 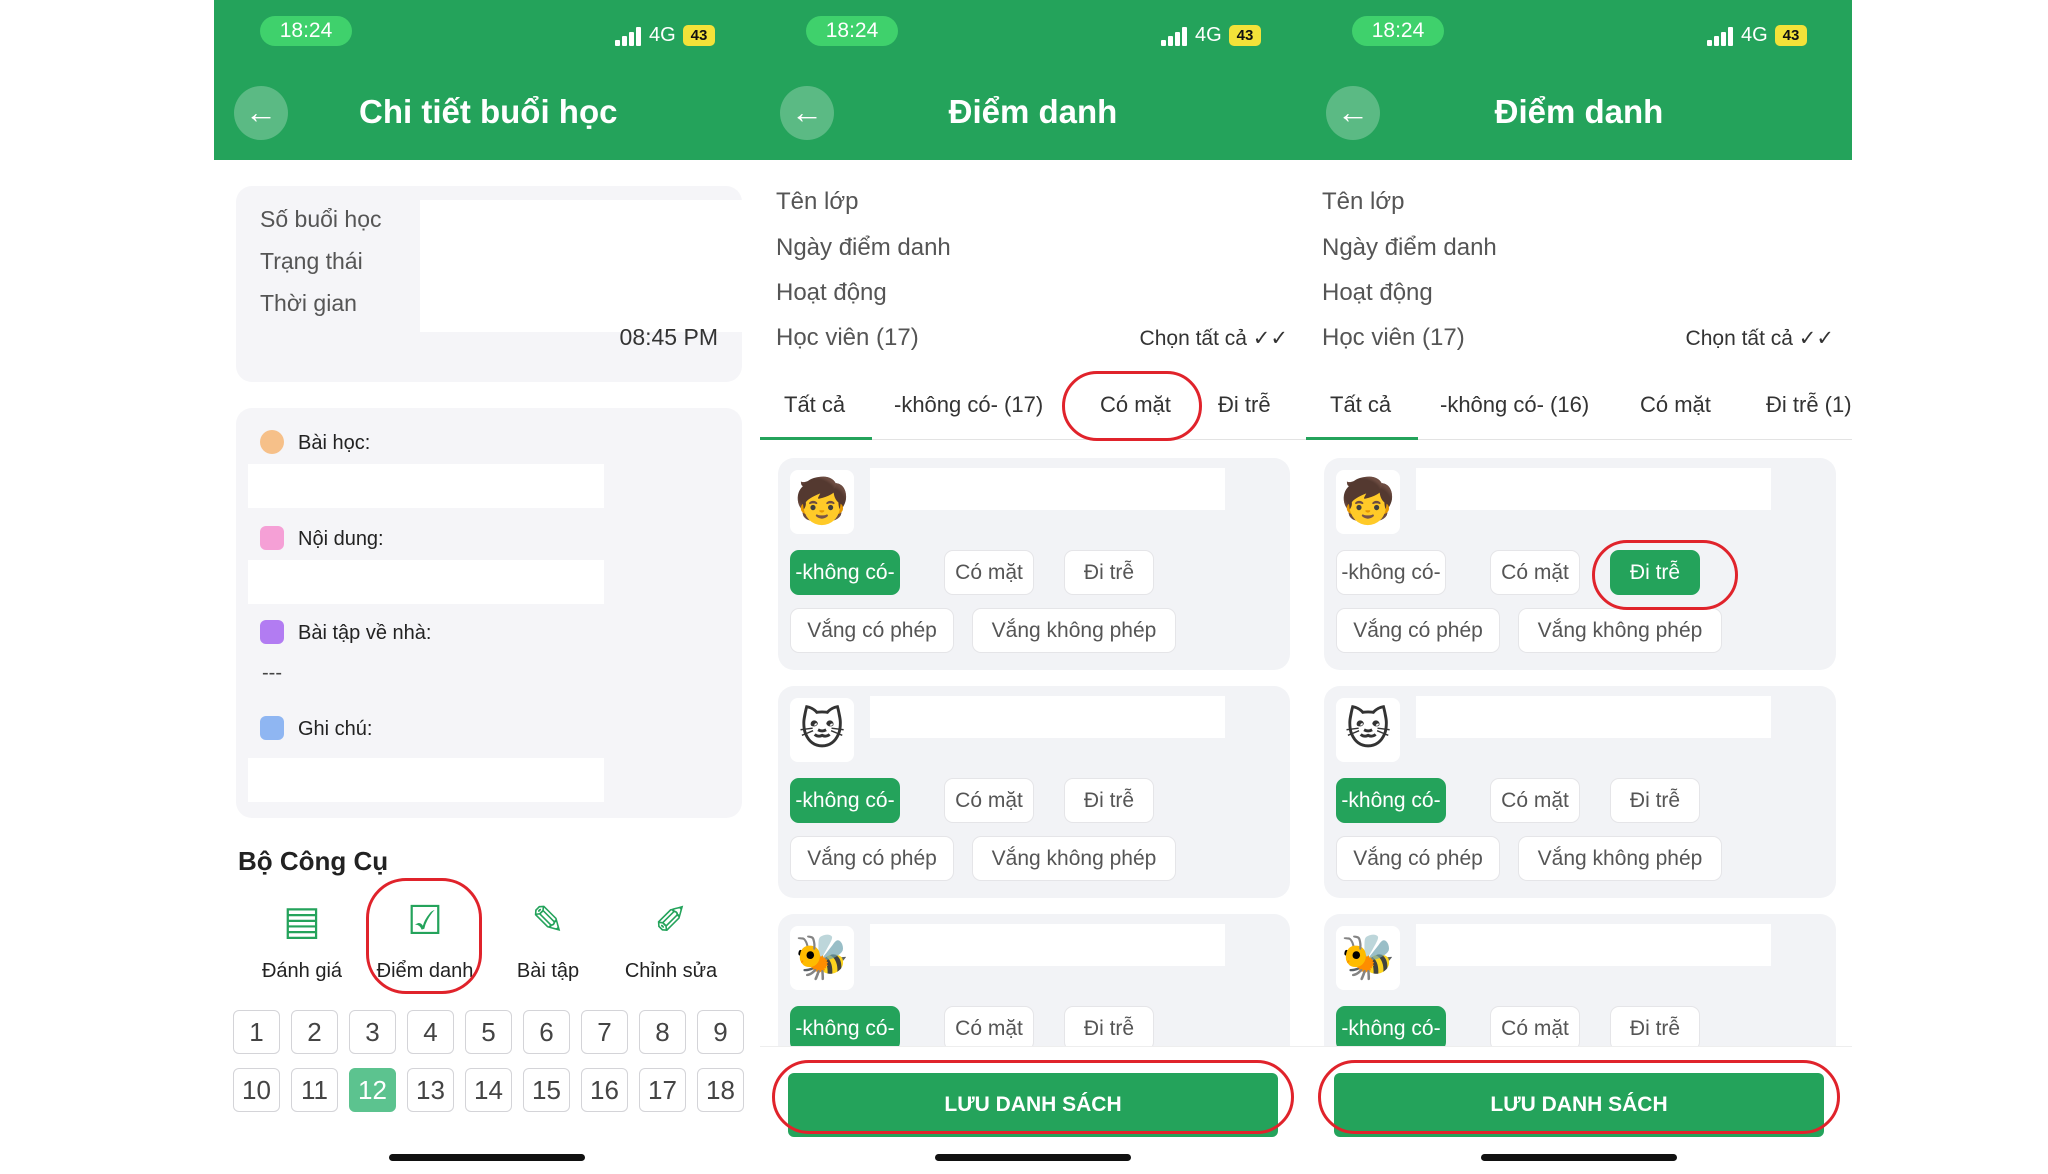 What do you see at coordinates (311, 261) in the screenshot?
I see `label-status: Trạng thái` at bounding box center [311, 261].